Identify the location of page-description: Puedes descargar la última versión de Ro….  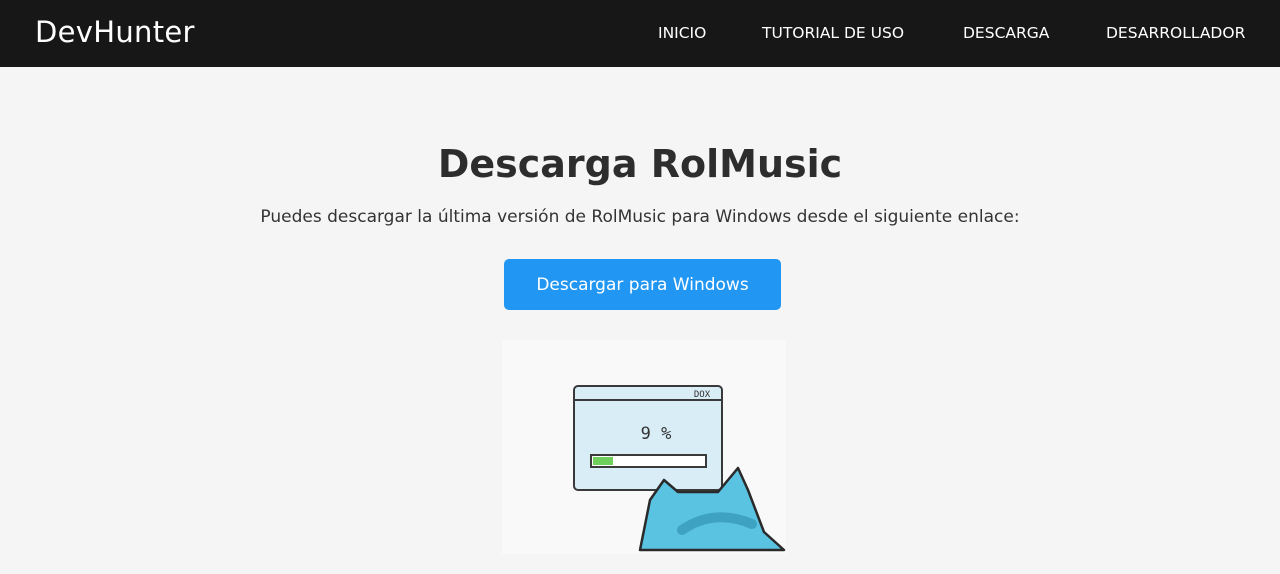
(640, 217).